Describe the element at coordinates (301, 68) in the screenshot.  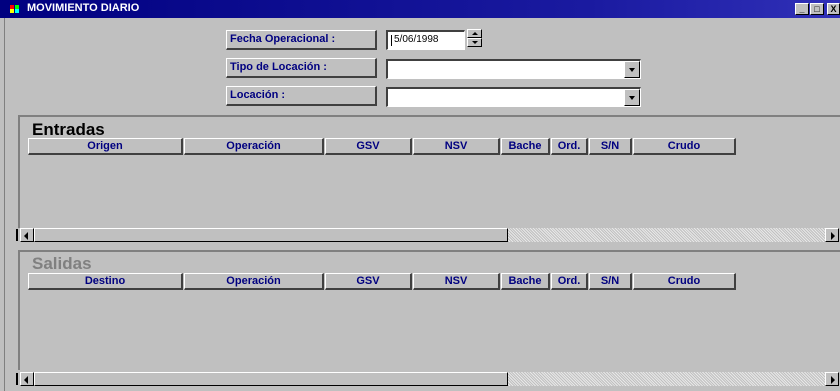
I see `tipo-locacion-label: Tipo de Locación :` at that location.